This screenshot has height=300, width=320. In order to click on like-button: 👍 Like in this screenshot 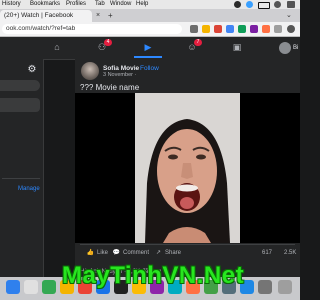, I will do `click(97, 253)`.